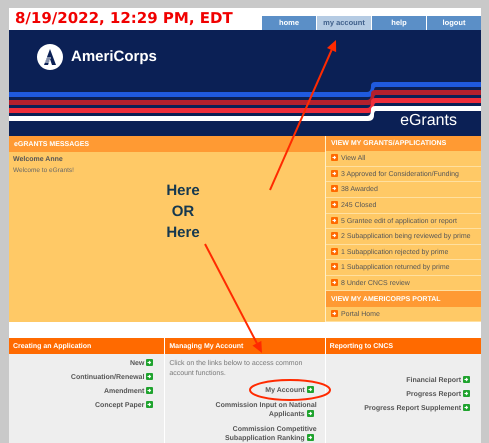 This screenshot has height=443, width=489. Describe the element at coordinates (114, 57) in the screenshot. I see `brand-name: AmeriCorps` at that location.